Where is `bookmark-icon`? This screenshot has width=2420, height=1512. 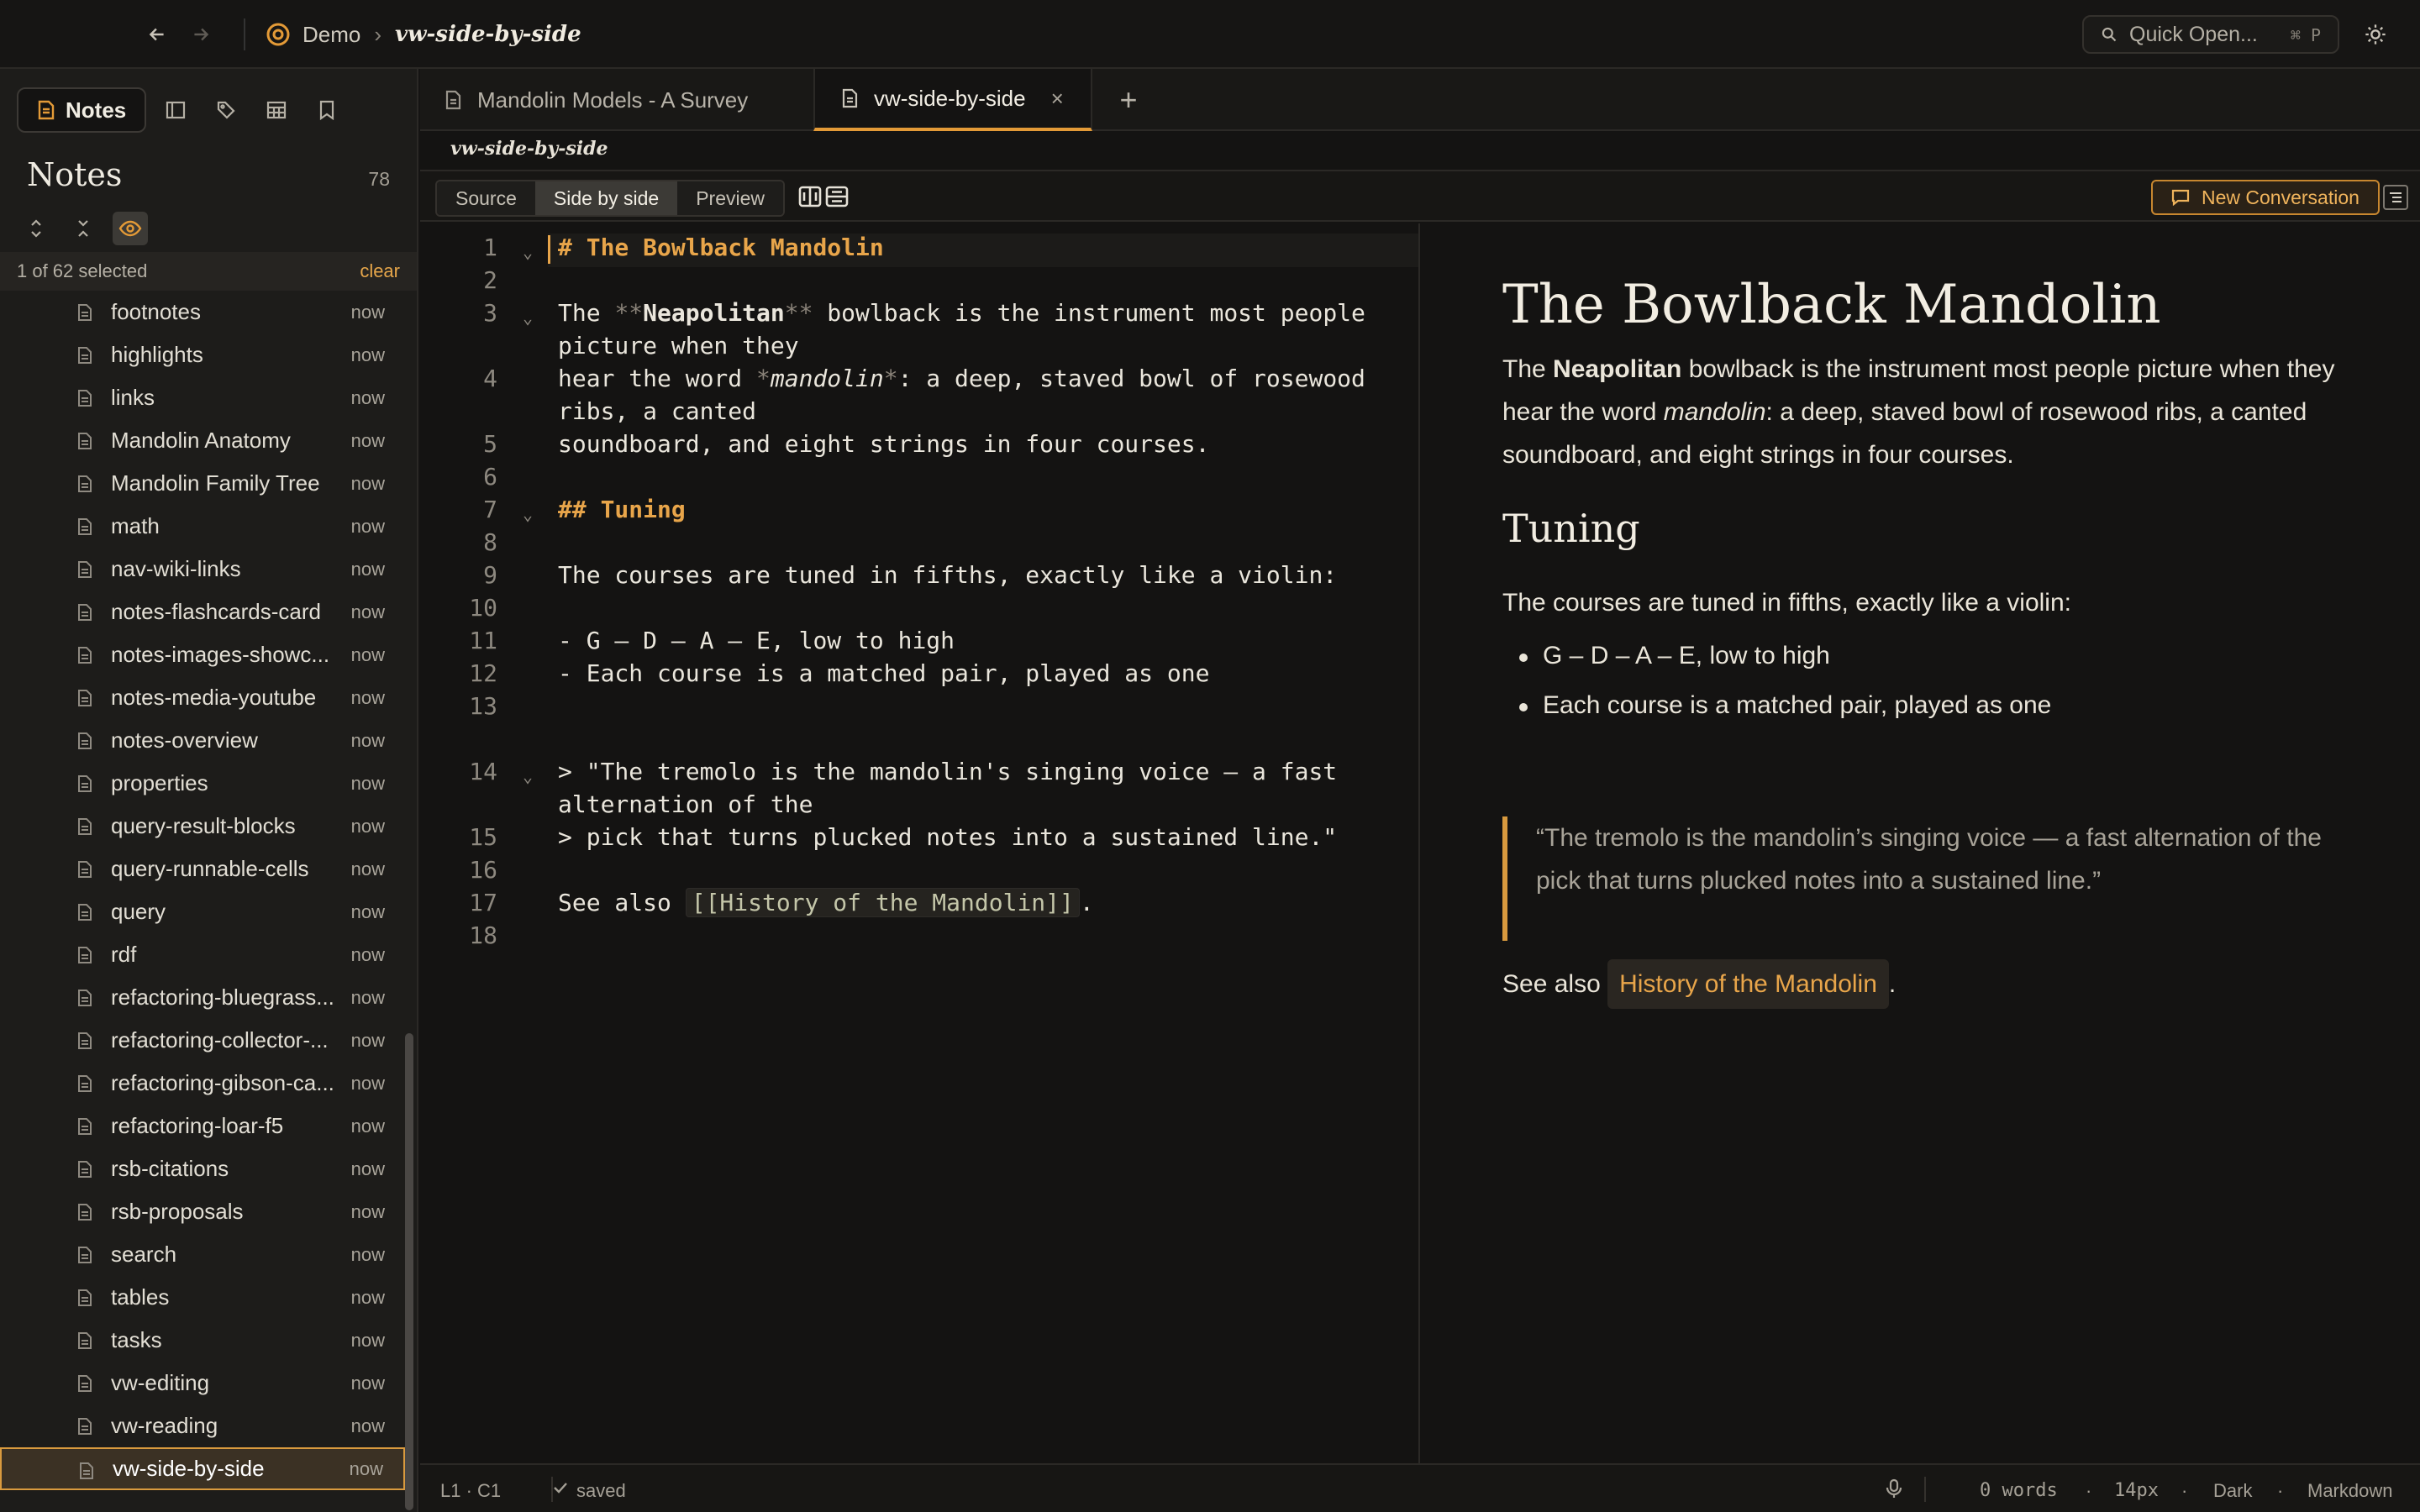 bookmark-icon is located at coordinates (327, 110).